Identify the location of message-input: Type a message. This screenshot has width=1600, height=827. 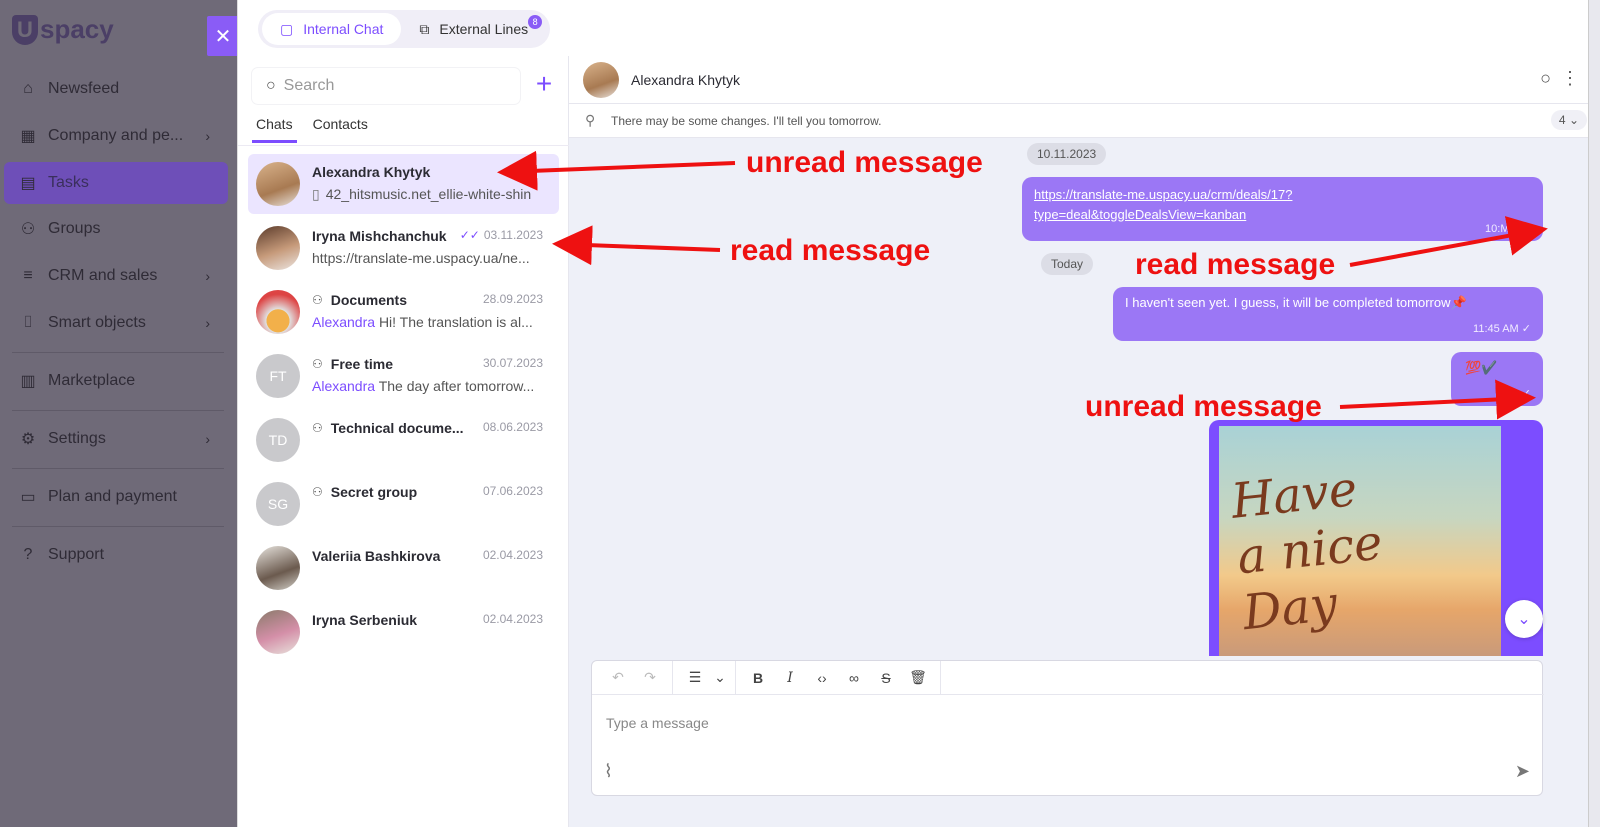
(657, 723).